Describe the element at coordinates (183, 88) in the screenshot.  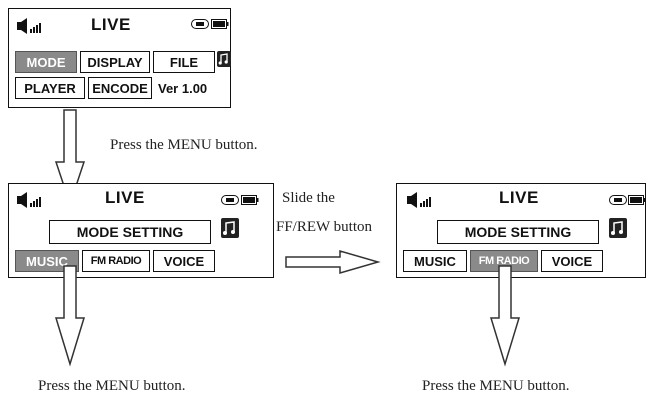
I see `version-label: Ver 1.00` at that location.